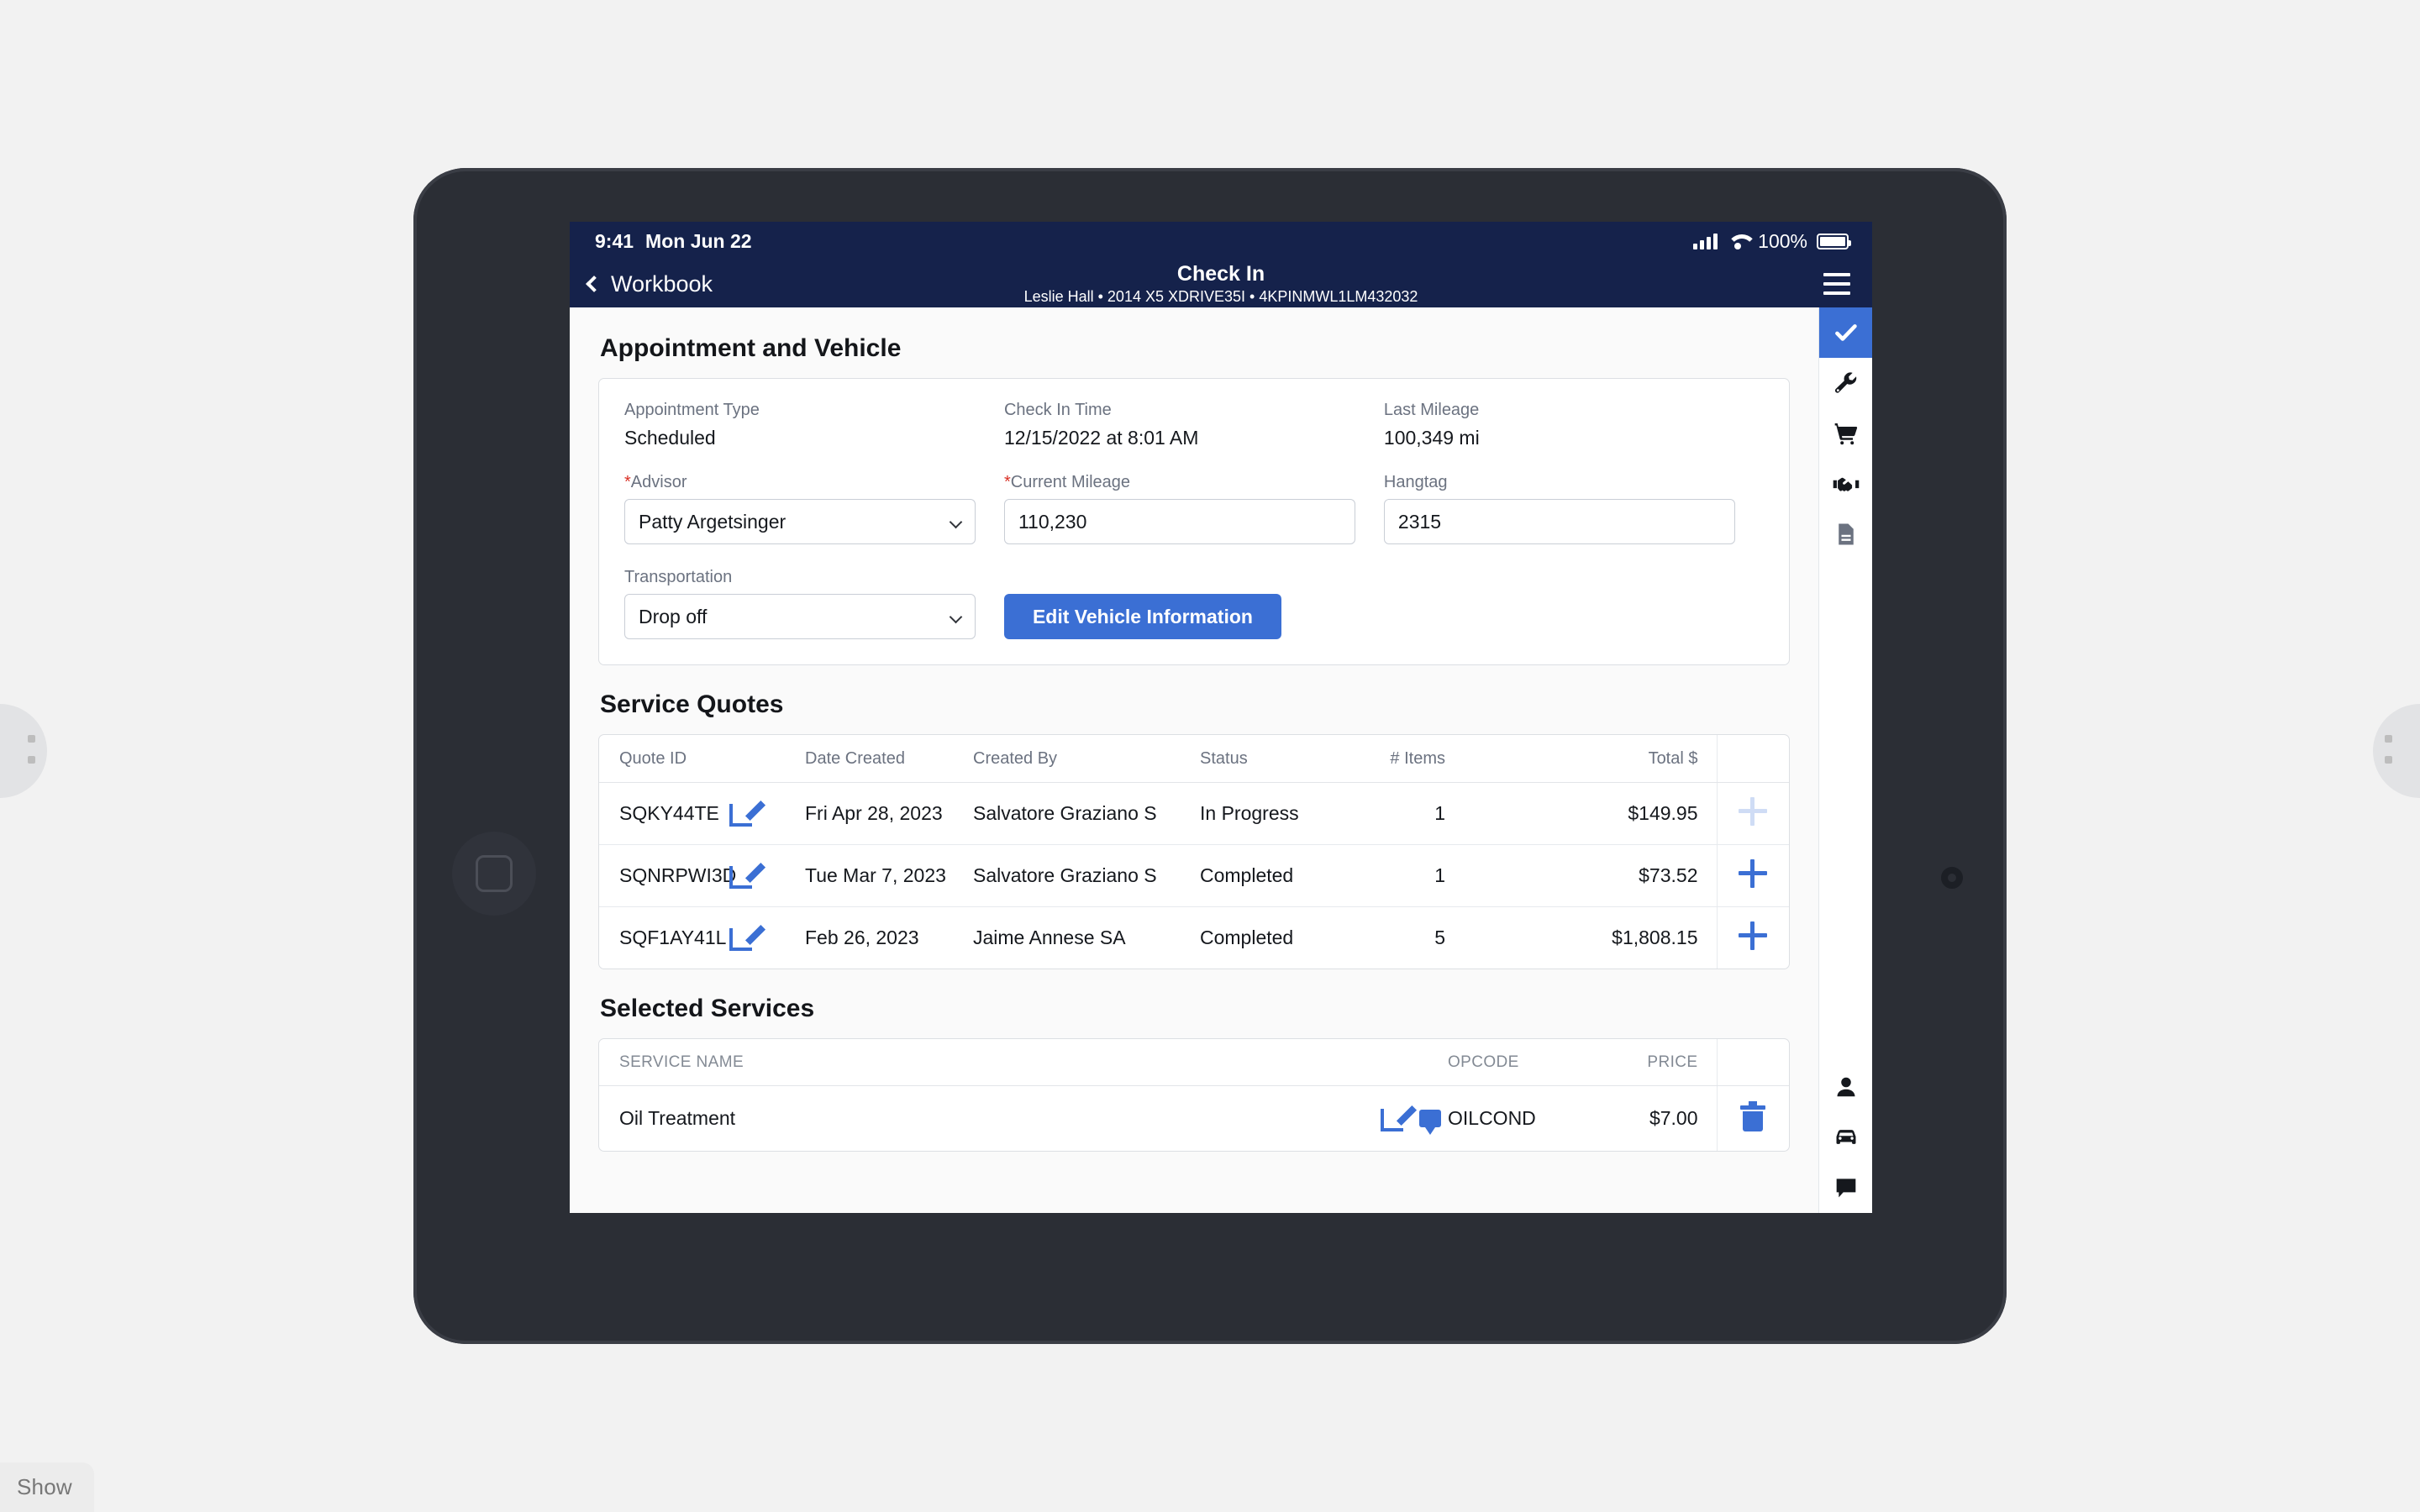 The height and width of the screenshot is (1512, 2420). I want to click on wrench-icon, so click(1846, 382).